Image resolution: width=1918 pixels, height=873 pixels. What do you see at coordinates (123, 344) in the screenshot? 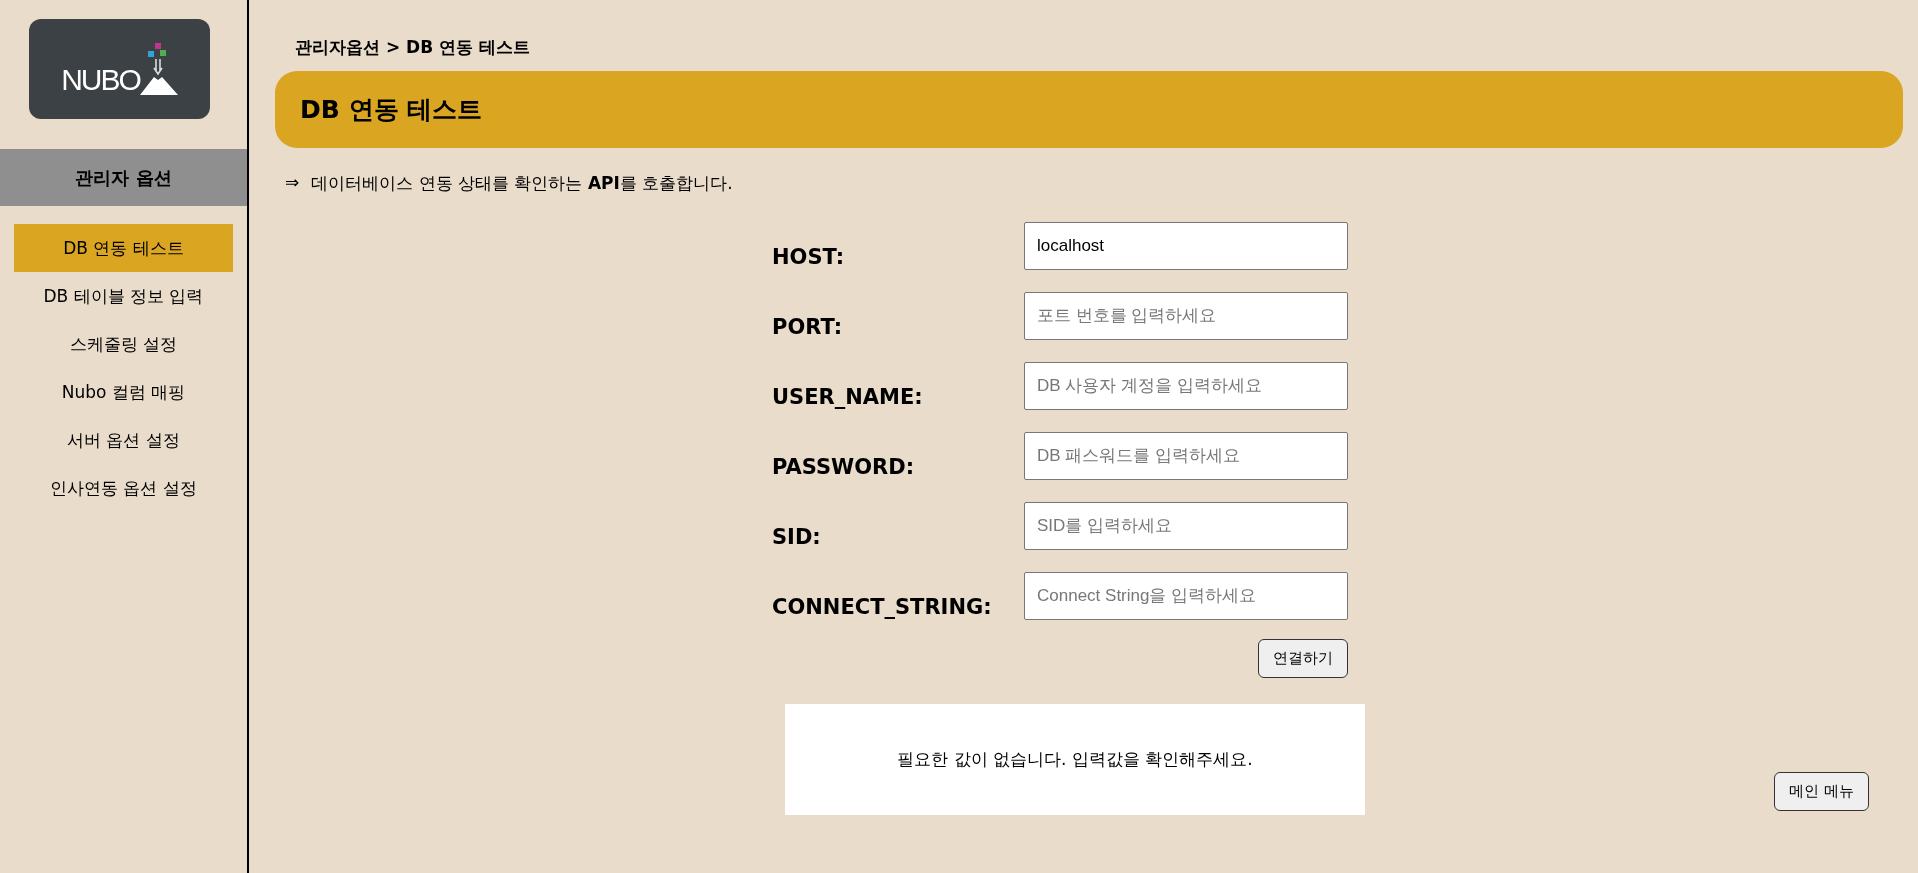
I see `sidebar-item: 스케줄링 설정` at bounding box center [123, 344].